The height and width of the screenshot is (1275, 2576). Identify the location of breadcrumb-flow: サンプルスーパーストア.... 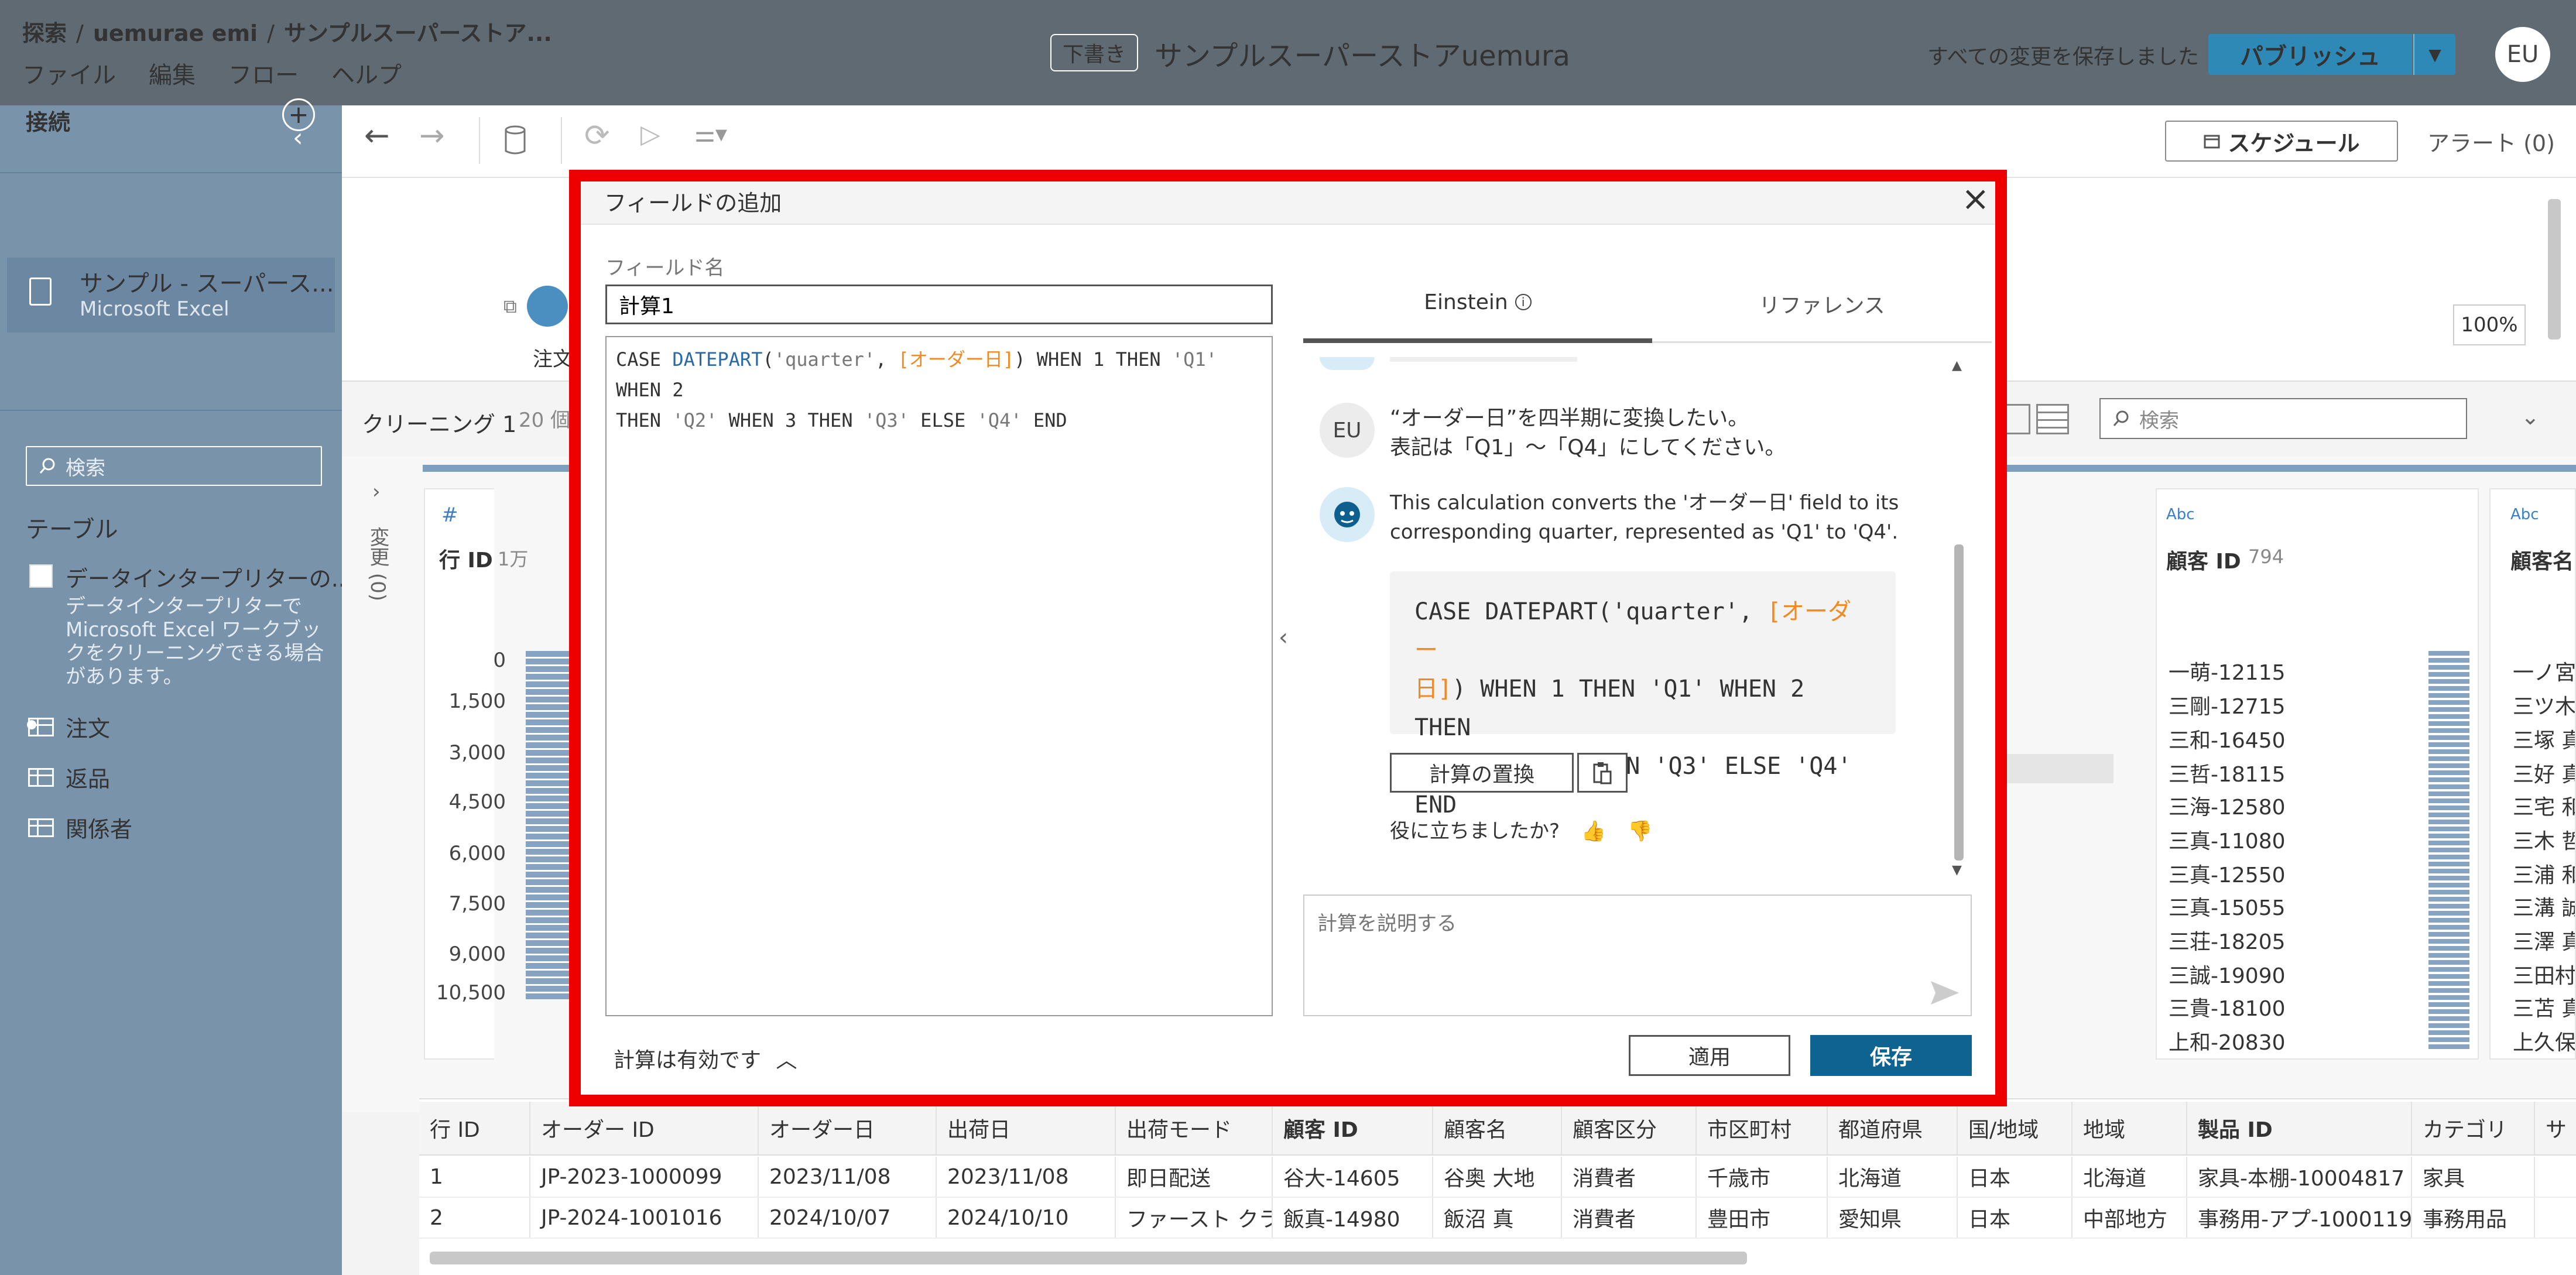
(418, 33).